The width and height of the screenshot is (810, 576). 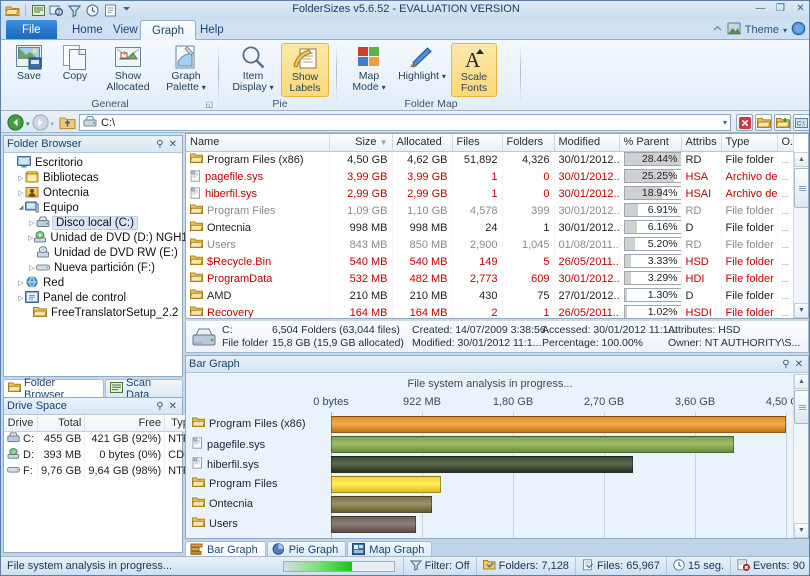 What do you see at coordinates (801, 122) in the screenshot?
I see `scan-drive-button: C:\` at bounding box center [801, 122].